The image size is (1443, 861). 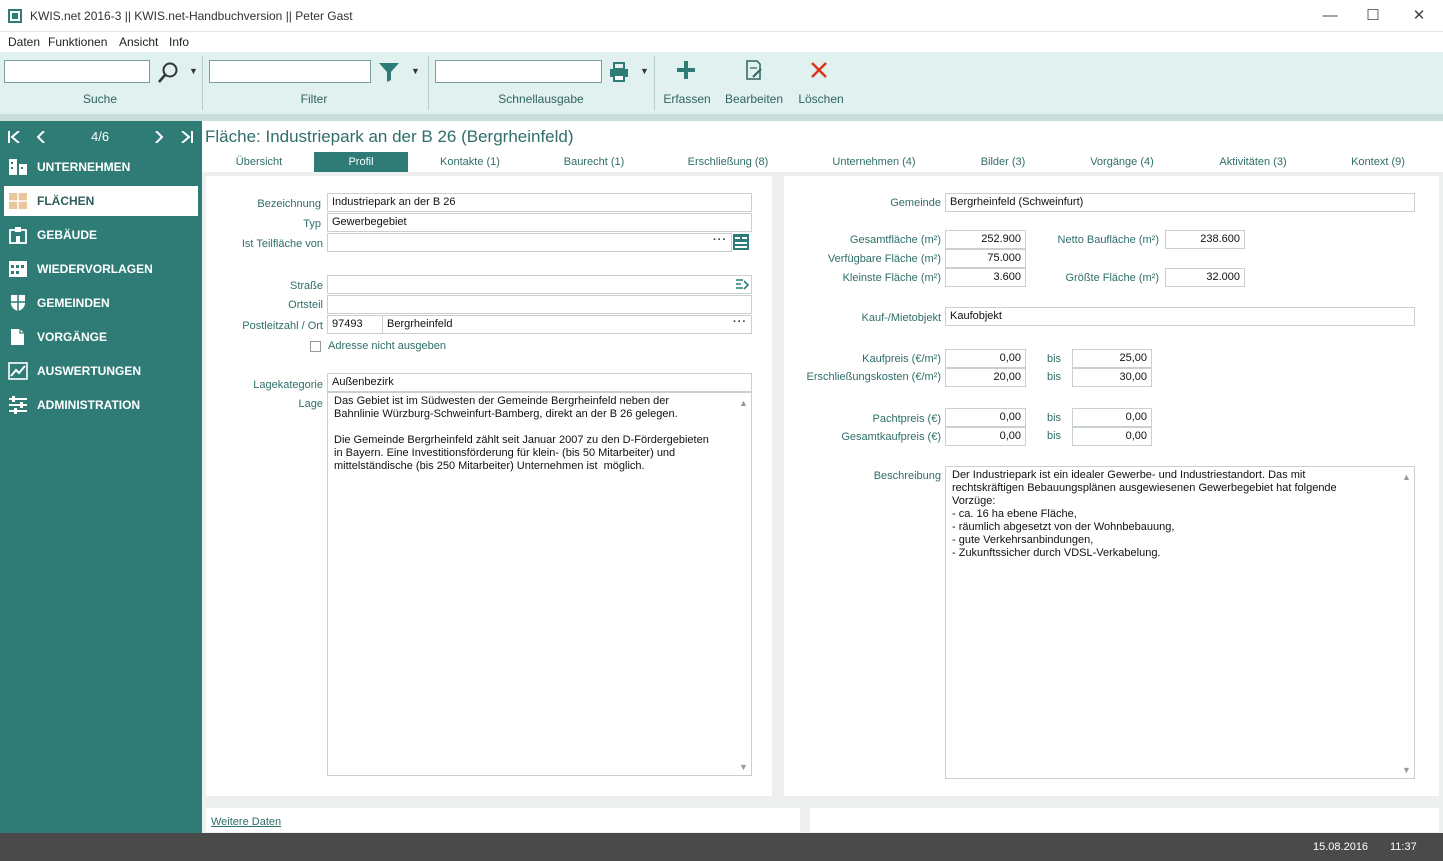 What do you see at coordinates (518, 71) in the screenshot?
I see `quickprint-input` at bounding box center [518, 71].